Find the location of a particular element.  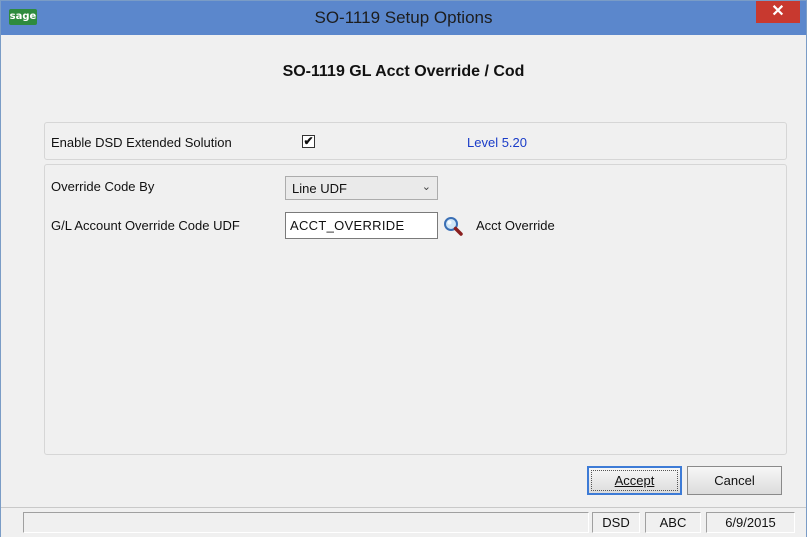

chevron-down-icon: ⌄ is located at coordinates (426, 187).